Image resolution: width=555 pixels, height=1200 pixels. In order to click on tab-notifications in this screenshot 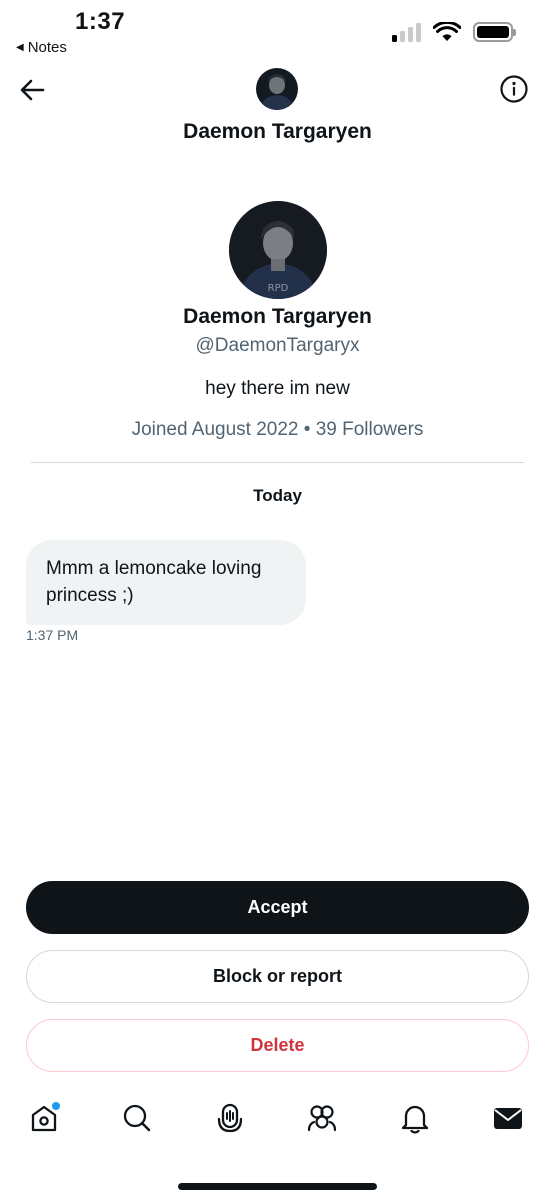, I will do `click(415, 1118)`.